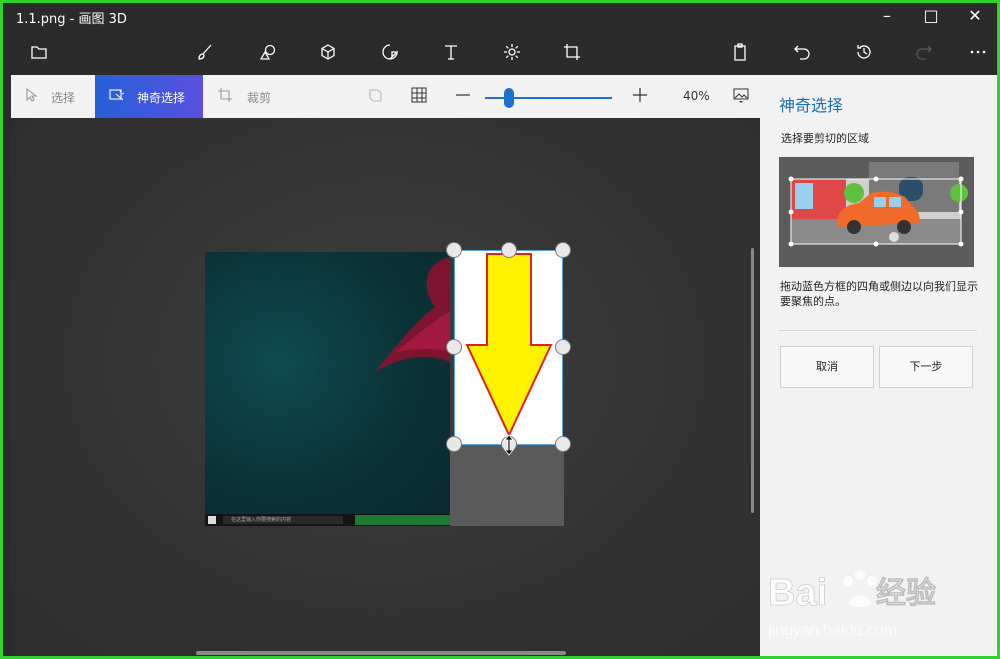  What do you see at coordinates (879, 294) in the screenshot?
I see `panel-description: 拖动蓝色方框的四角或侧边以向我们显示要聚焦的点。` at bounding box center [879, 294].